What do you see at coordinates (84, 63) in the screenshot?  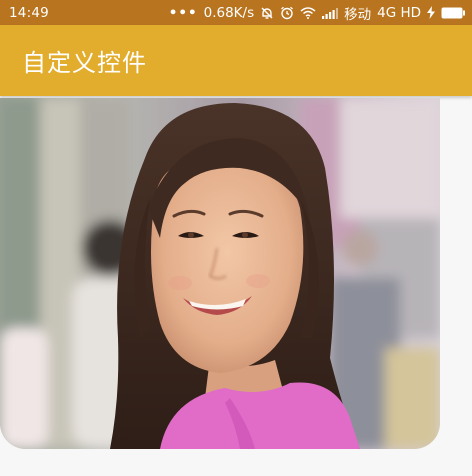 I see `page-title: 自定义控件` at bounding box center [84, 63].